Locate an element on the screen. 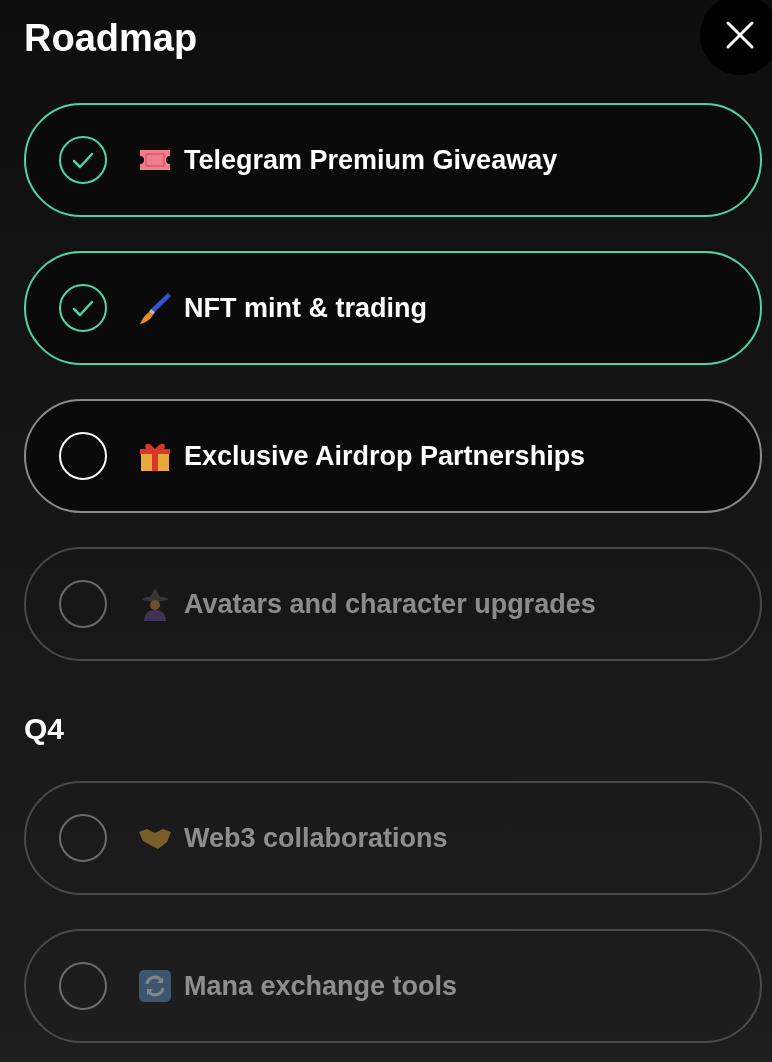 The height and width of the screenshot is (1062, 772). item-label: NFT mint & trading is located at coordinates (305, 308).